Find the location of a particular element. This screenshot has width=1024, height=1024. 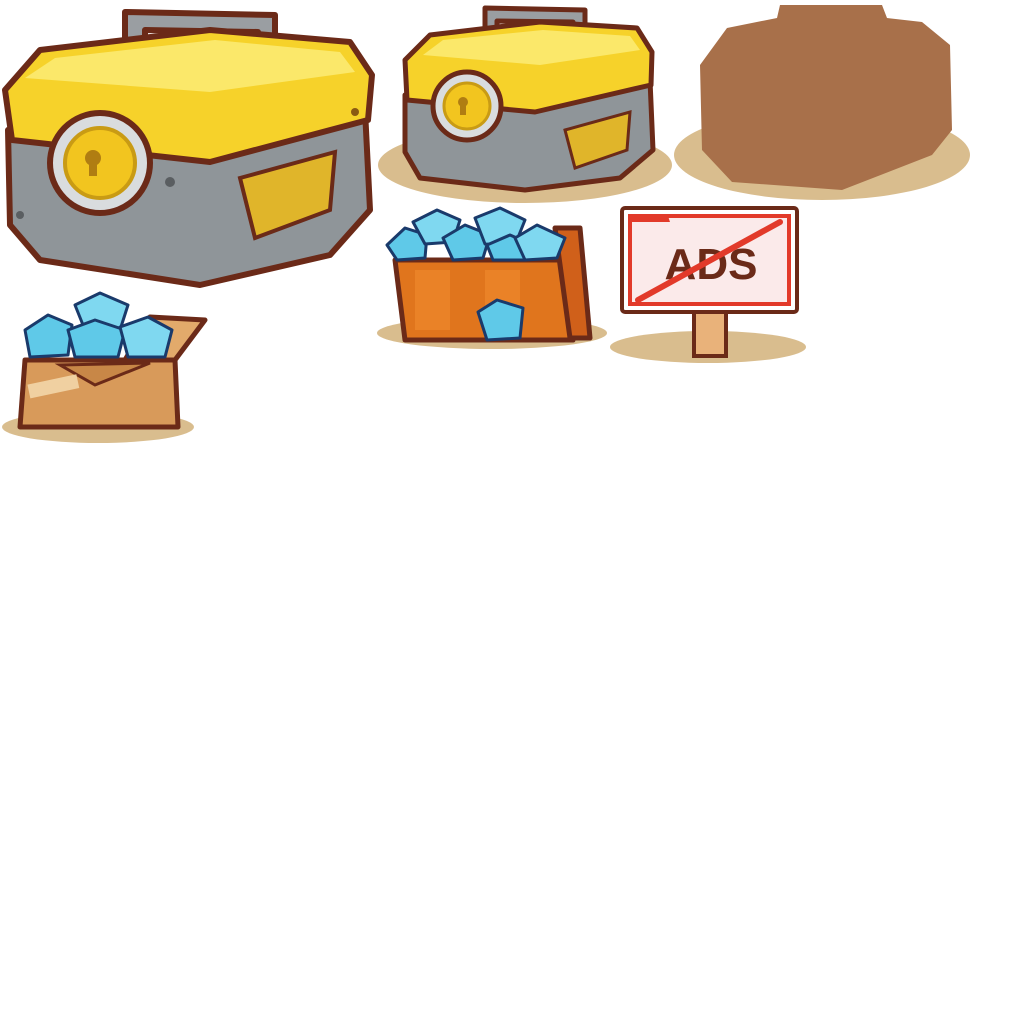

gem-box-icon is located at coordinates (105, 367).